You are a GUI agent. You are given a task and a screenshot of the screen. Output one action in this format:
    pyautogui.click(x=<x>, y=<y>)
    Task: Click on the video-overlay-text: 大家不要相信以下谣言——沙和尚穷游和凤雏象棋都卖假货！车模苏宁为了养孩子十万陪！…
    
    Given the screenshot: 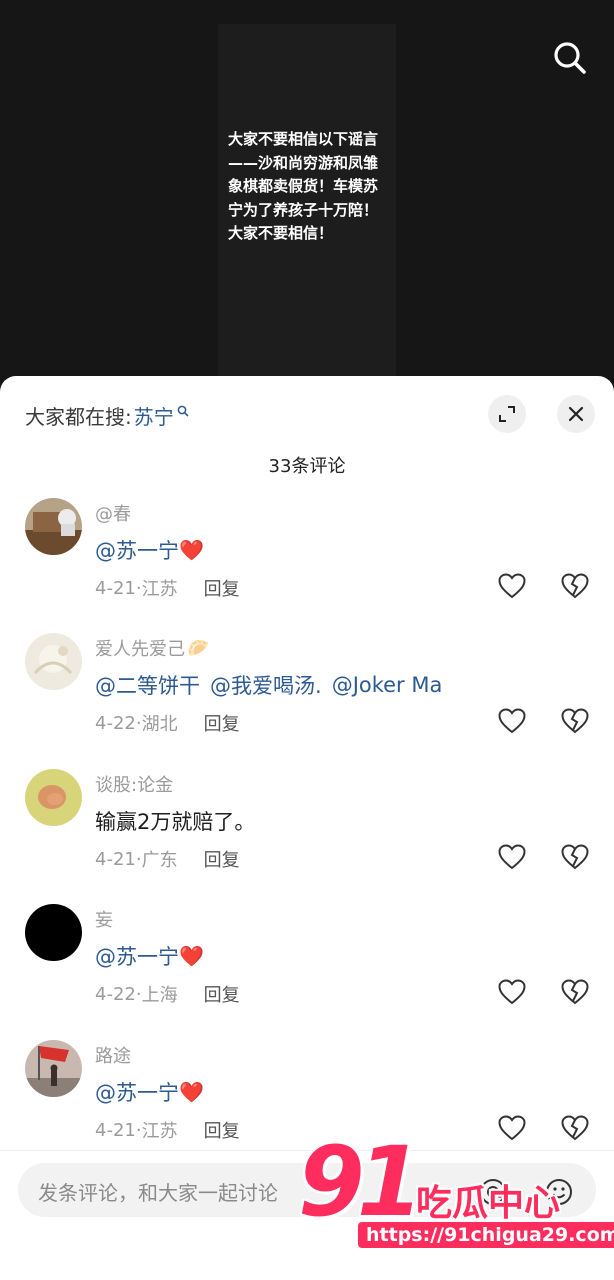 What is the action you would take?
    pyautogui.click(x=303, y=186)
    